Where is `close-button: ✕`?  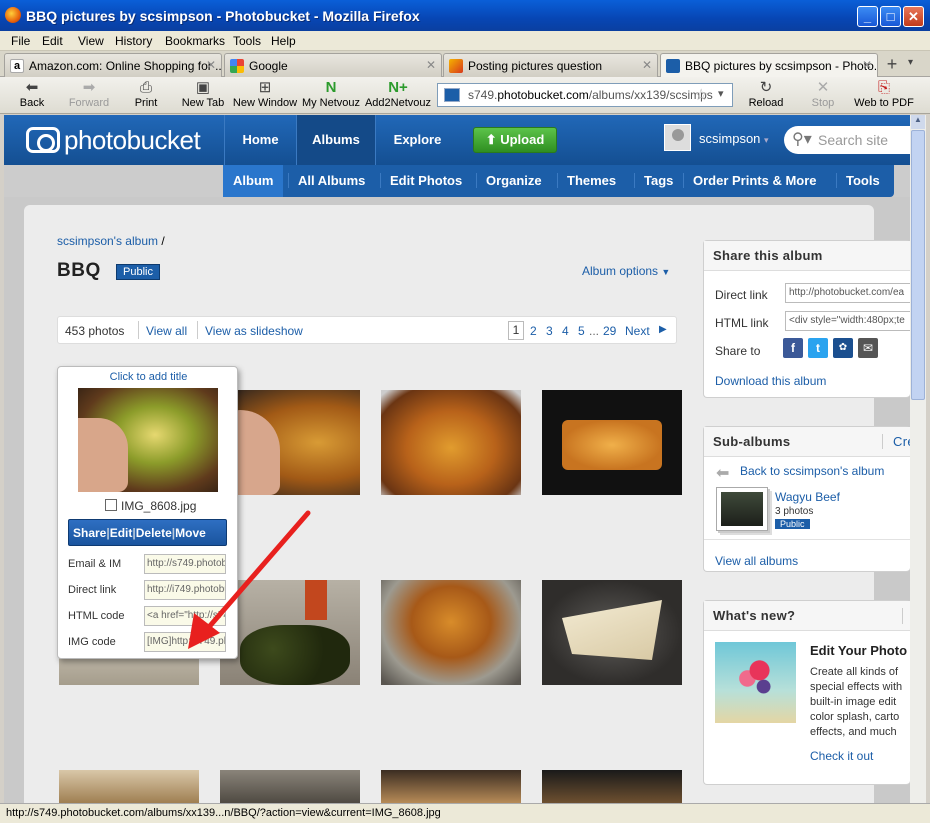
close-button: ✕ is located at coordinates (913, 16).